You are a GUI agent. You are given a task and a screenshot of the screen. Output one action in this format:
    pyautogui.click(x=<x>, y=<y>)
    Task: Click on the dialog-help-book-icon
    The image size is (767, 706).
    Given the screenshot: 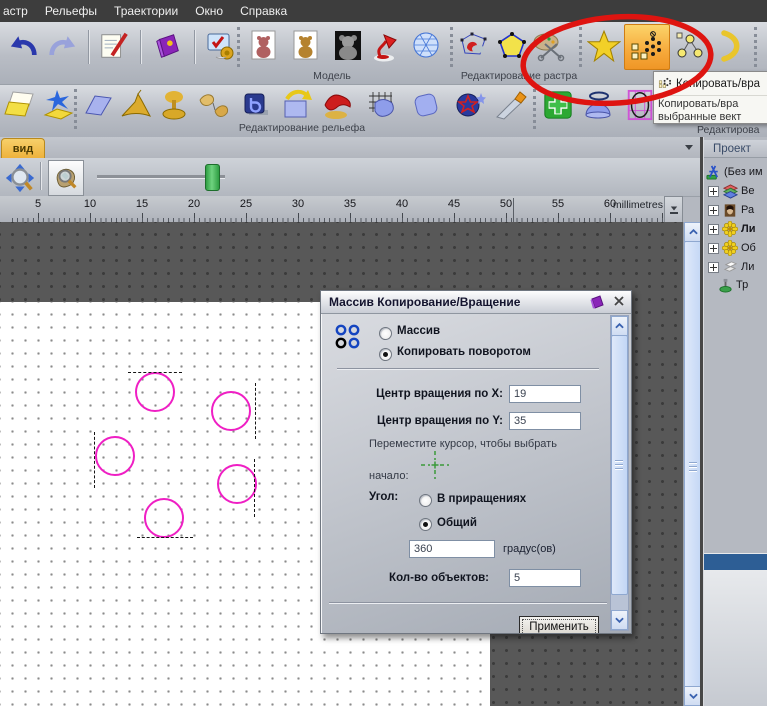 What is the action you would take?
    pyautogui.click(x=597, y=303)
    